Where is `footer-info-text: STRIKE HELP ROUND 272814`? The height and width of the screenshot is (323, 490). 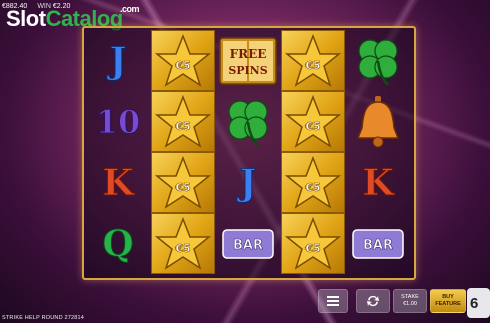
footer-info-text: STRIKE HELP ROUND 272814 is located at coordinates (43, 318).